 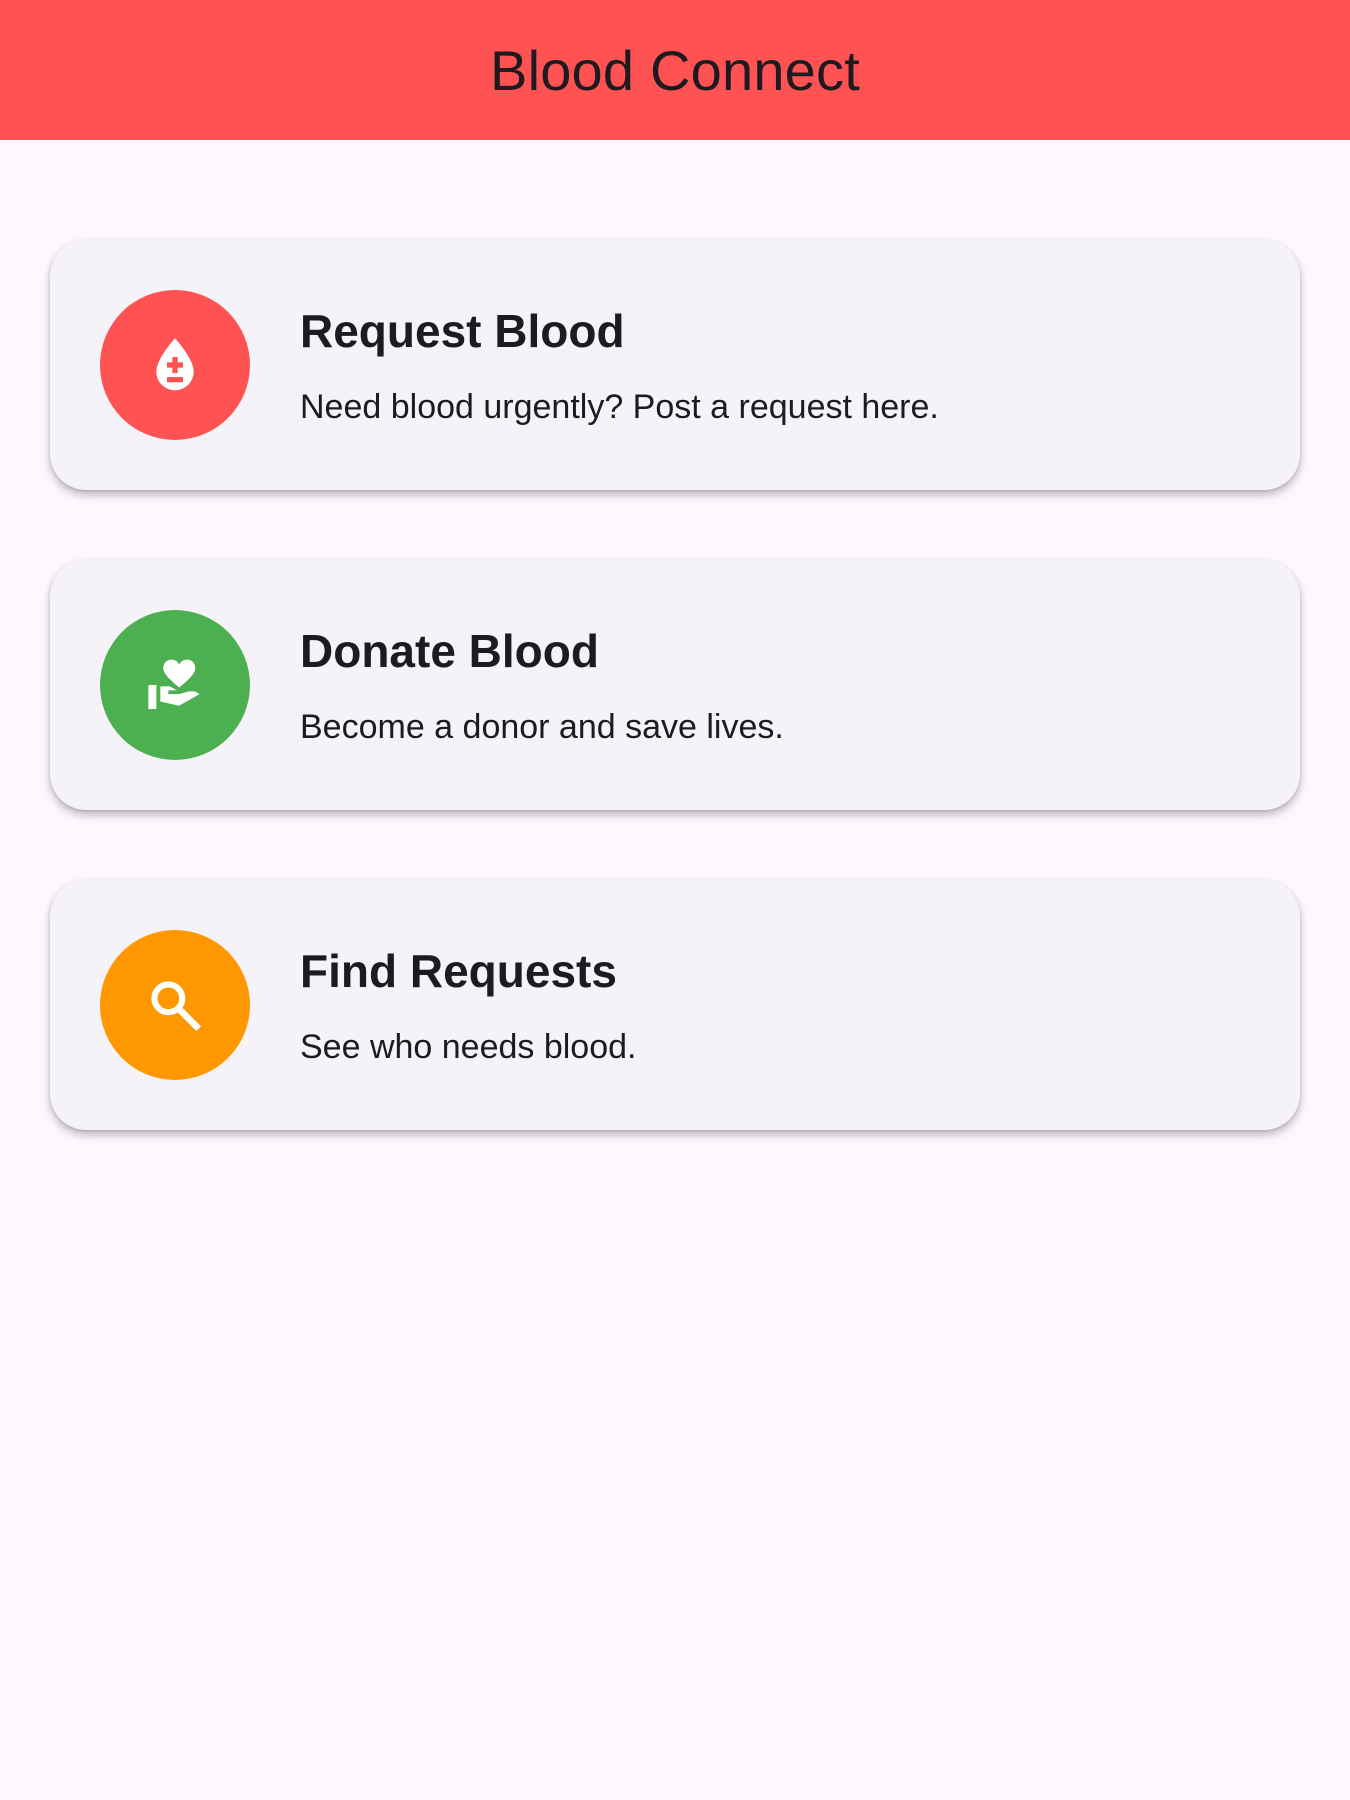 I want to click on donate-blood-subtitle: Become a donor and save lives., so click(x=542, y=727).